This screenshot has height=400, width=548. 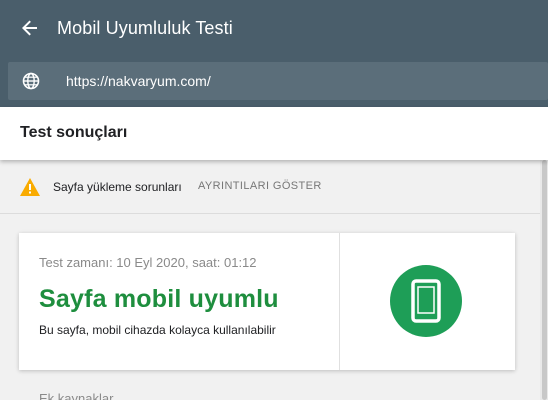 What do you see at coordinates (74, 132) in the screenshot?
I see `page-title: Test sonuçları` at bounding box center [74, 132].